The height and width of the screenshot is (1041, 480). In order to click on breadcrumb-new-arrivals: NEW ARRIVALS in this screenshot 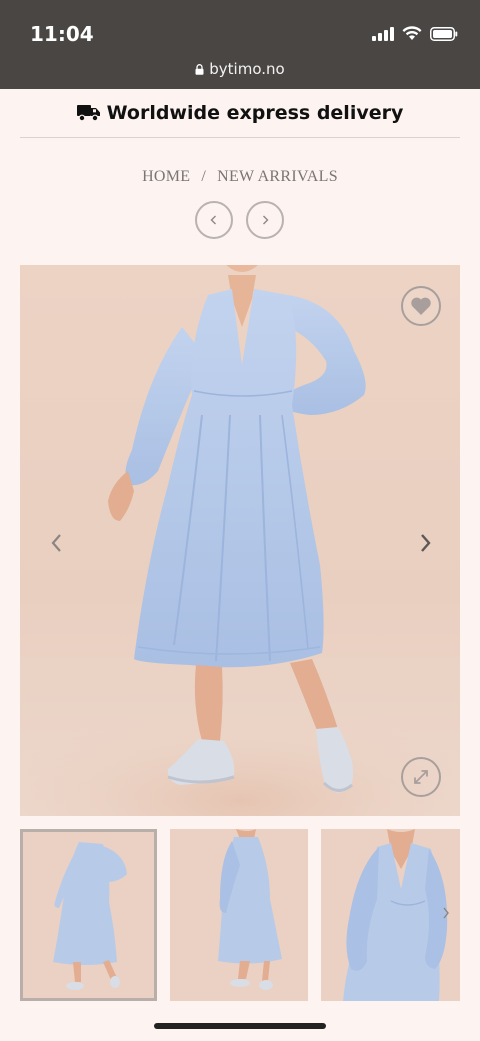, I will do `click(277, 176)`.